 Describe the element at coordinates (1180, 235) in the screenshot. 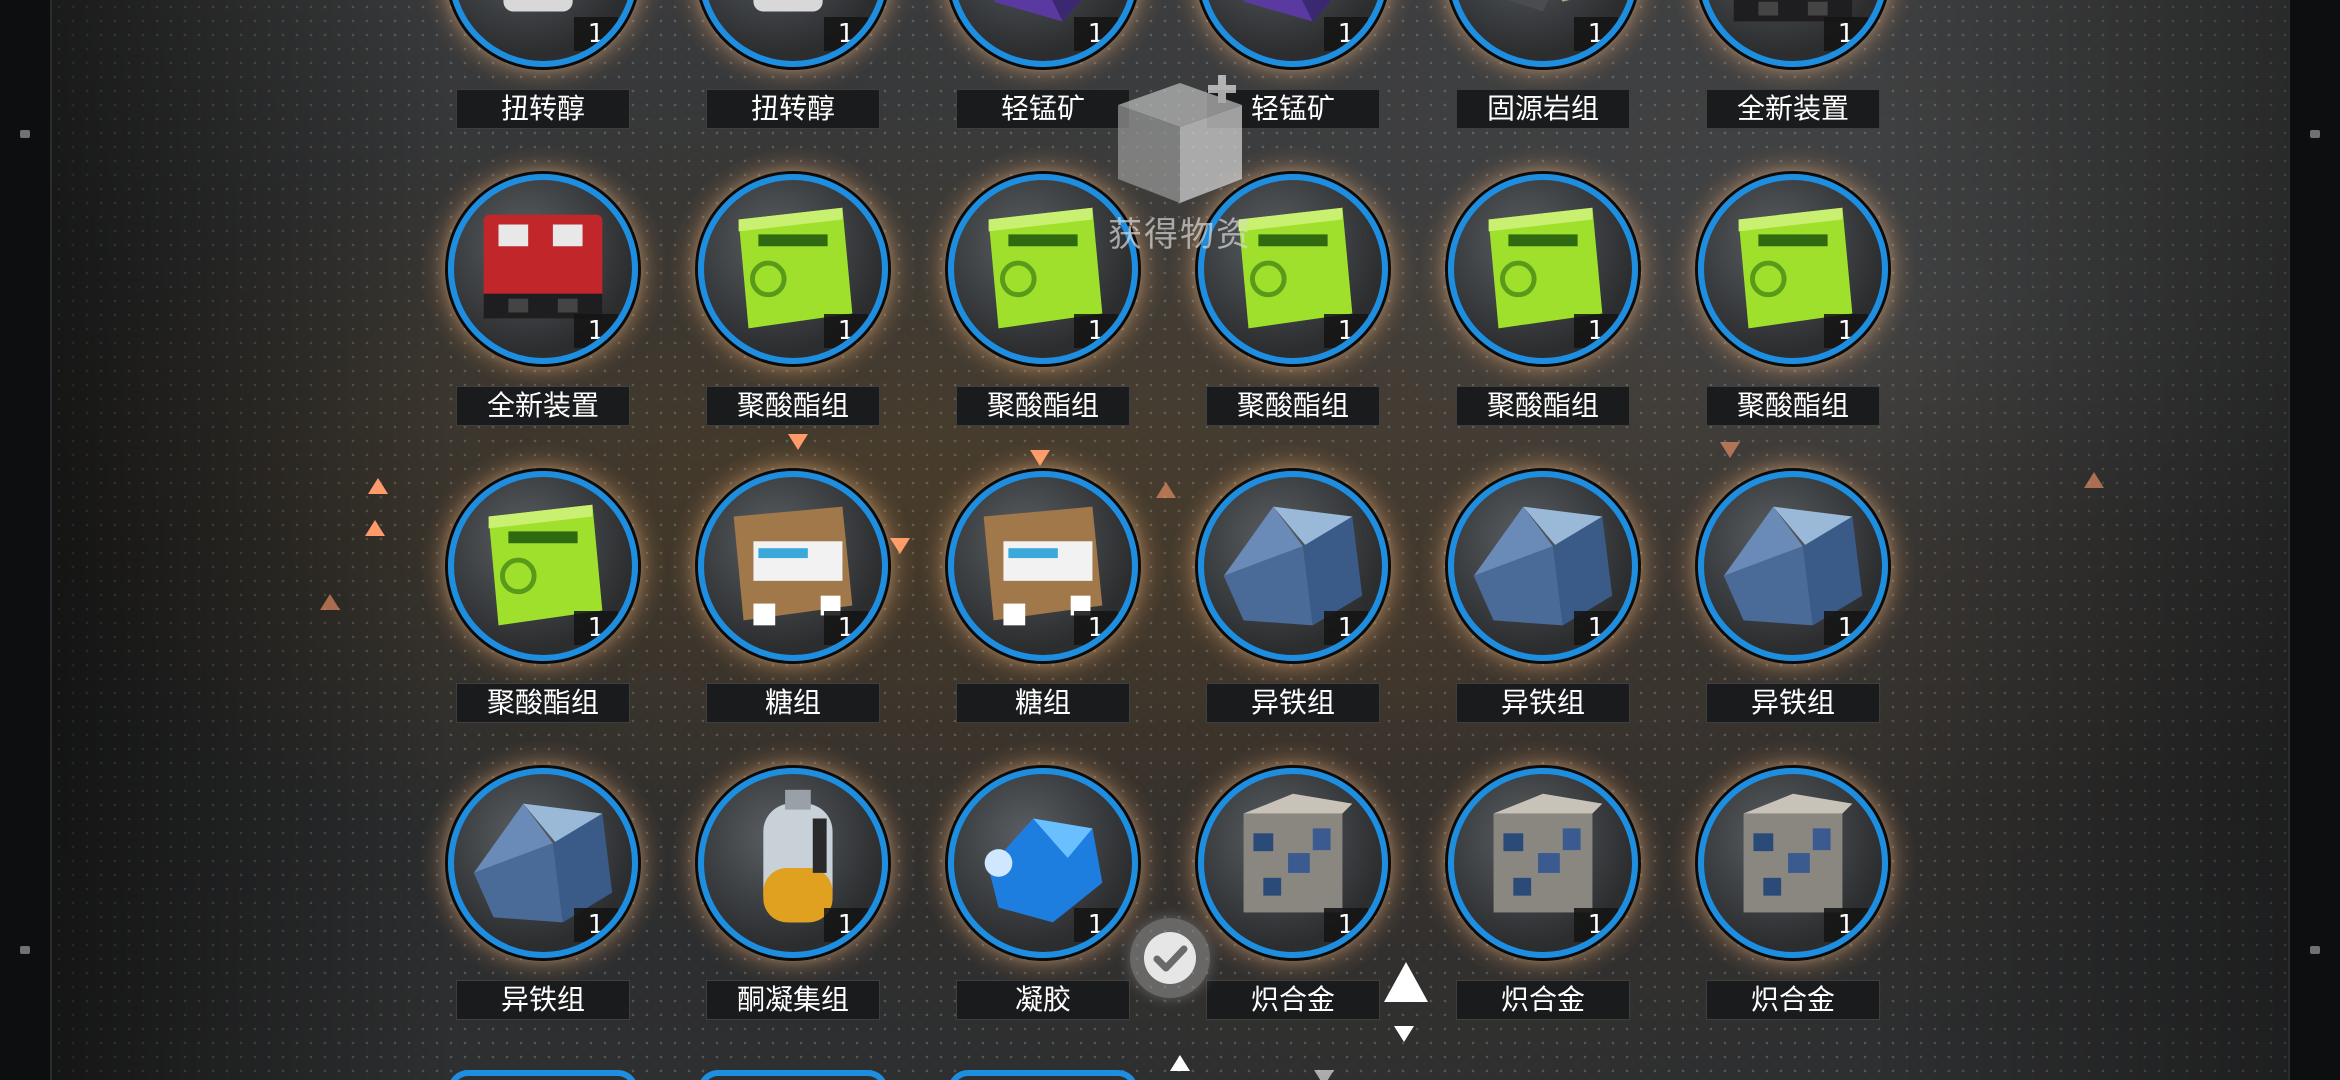

I see `watermark-label: 获得物资` at that location.